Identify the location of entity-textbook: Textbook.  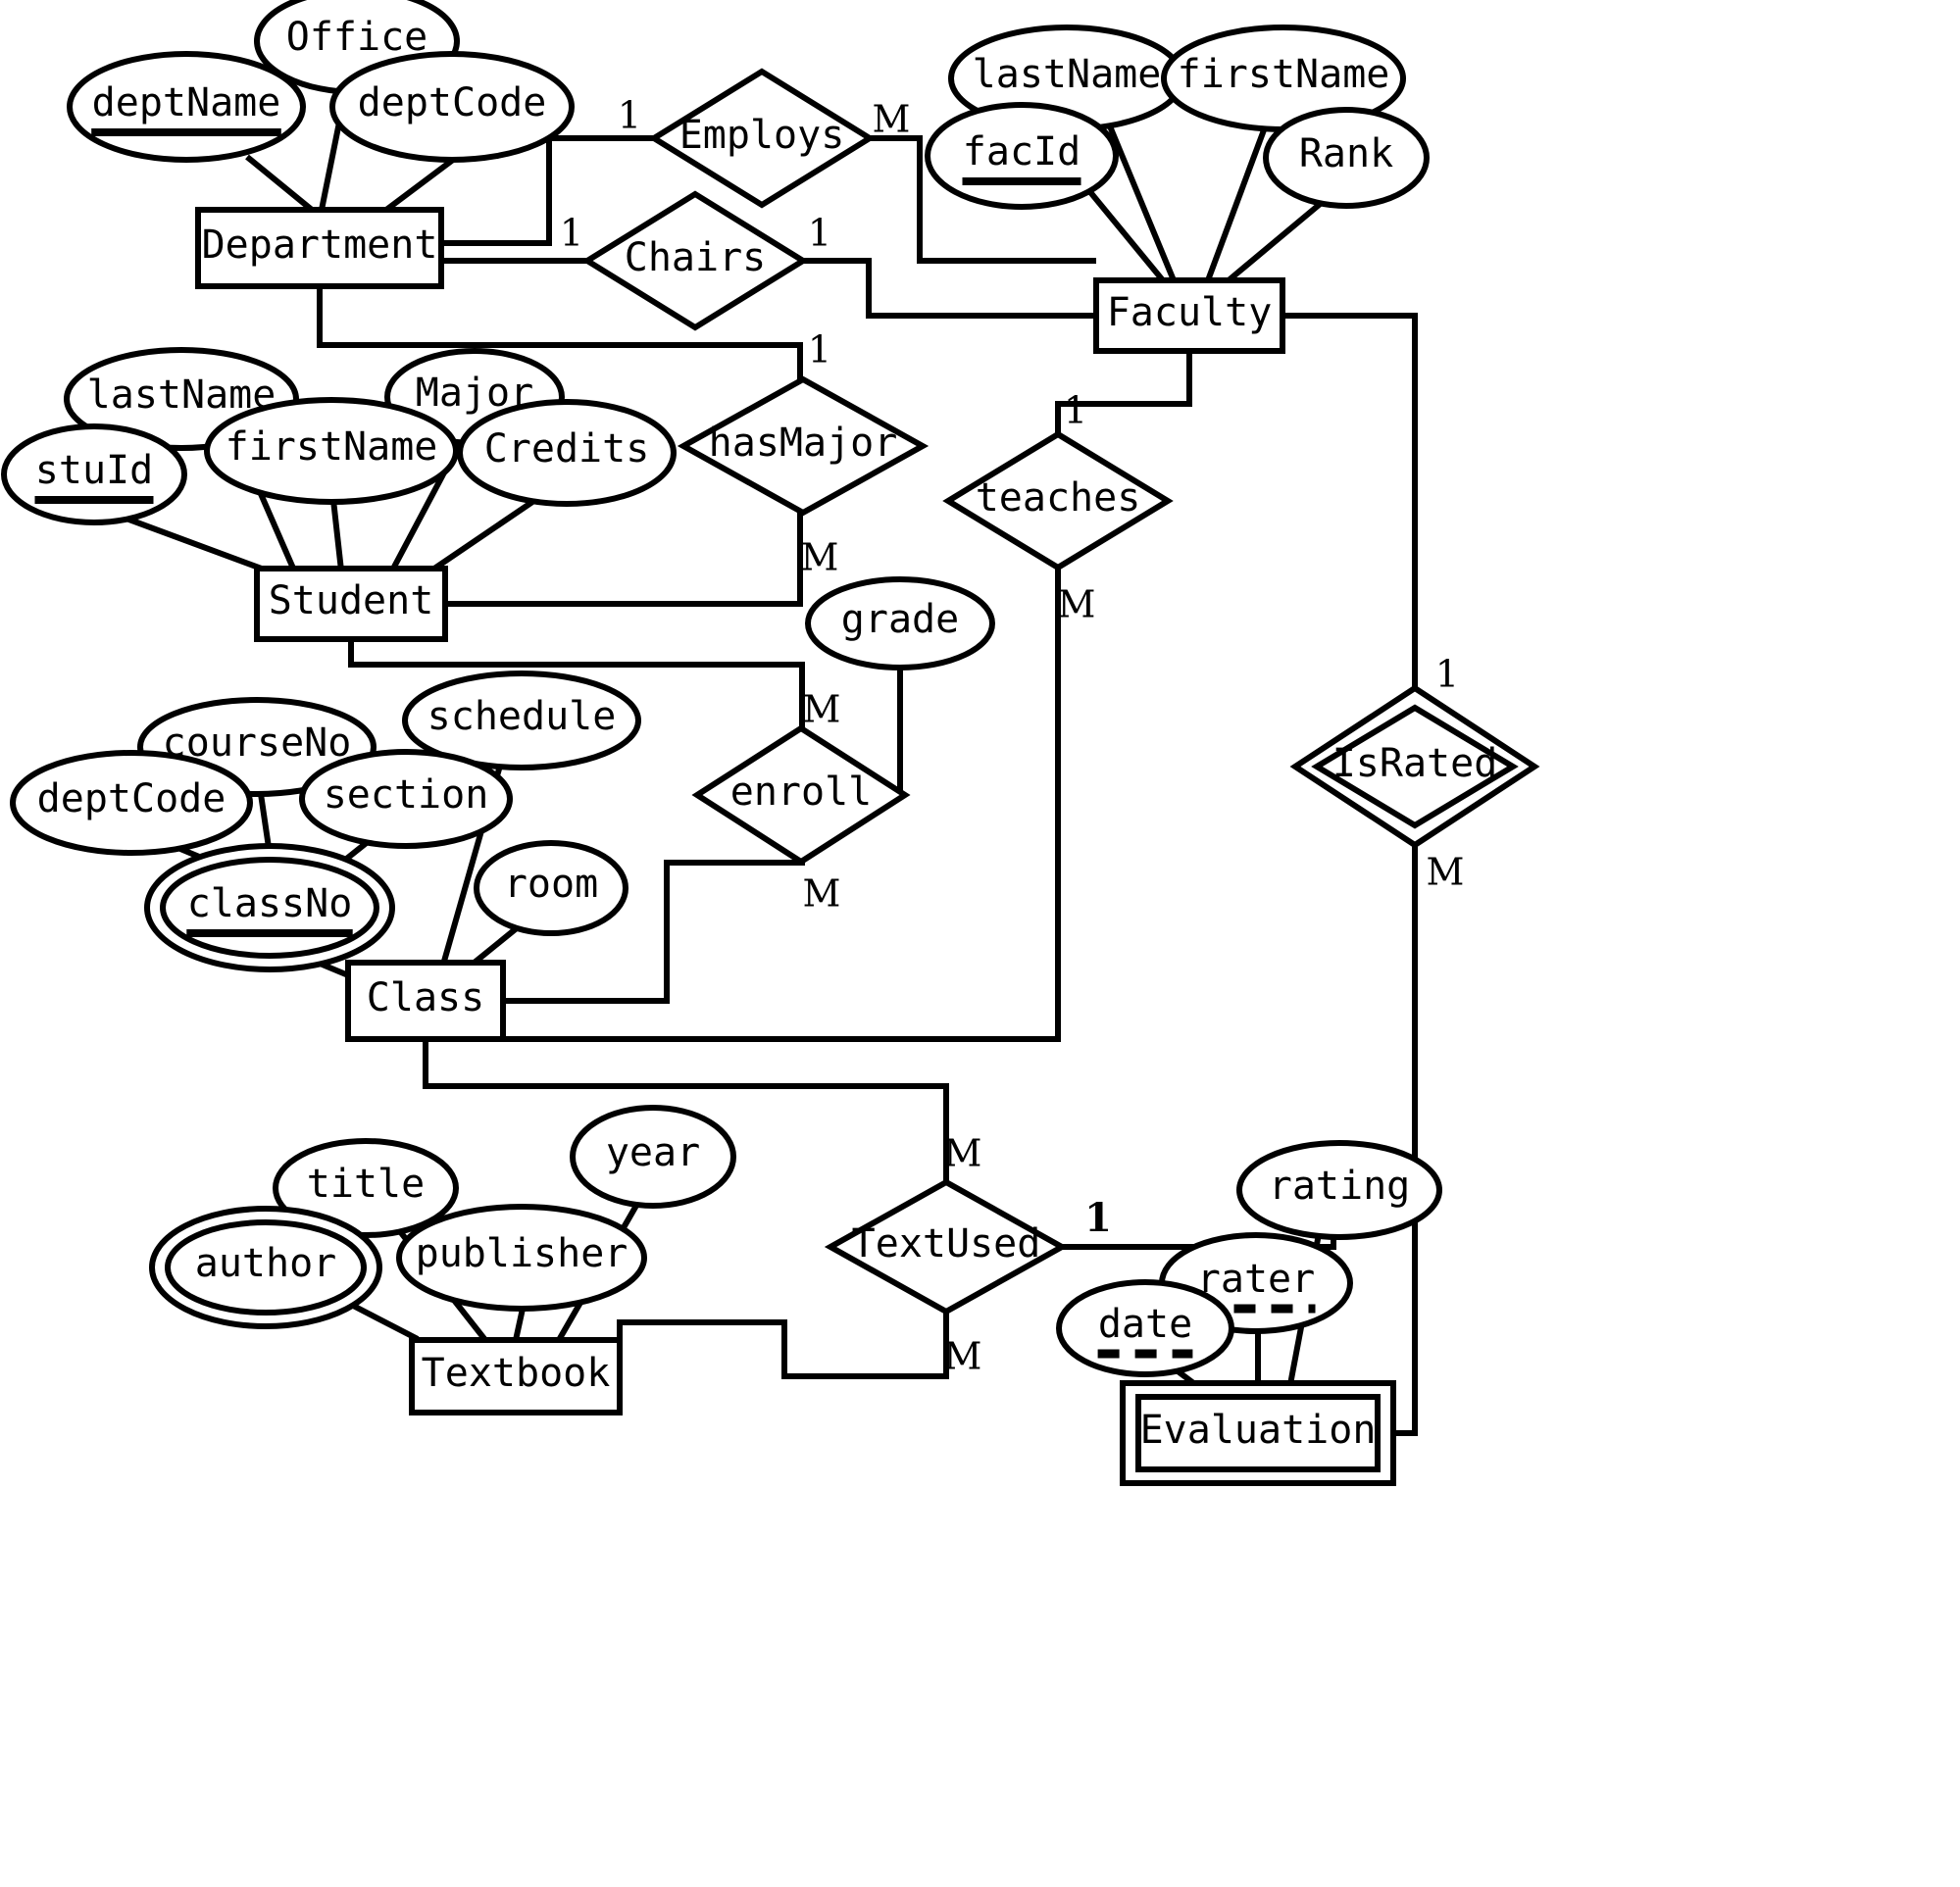
(516, 1376).